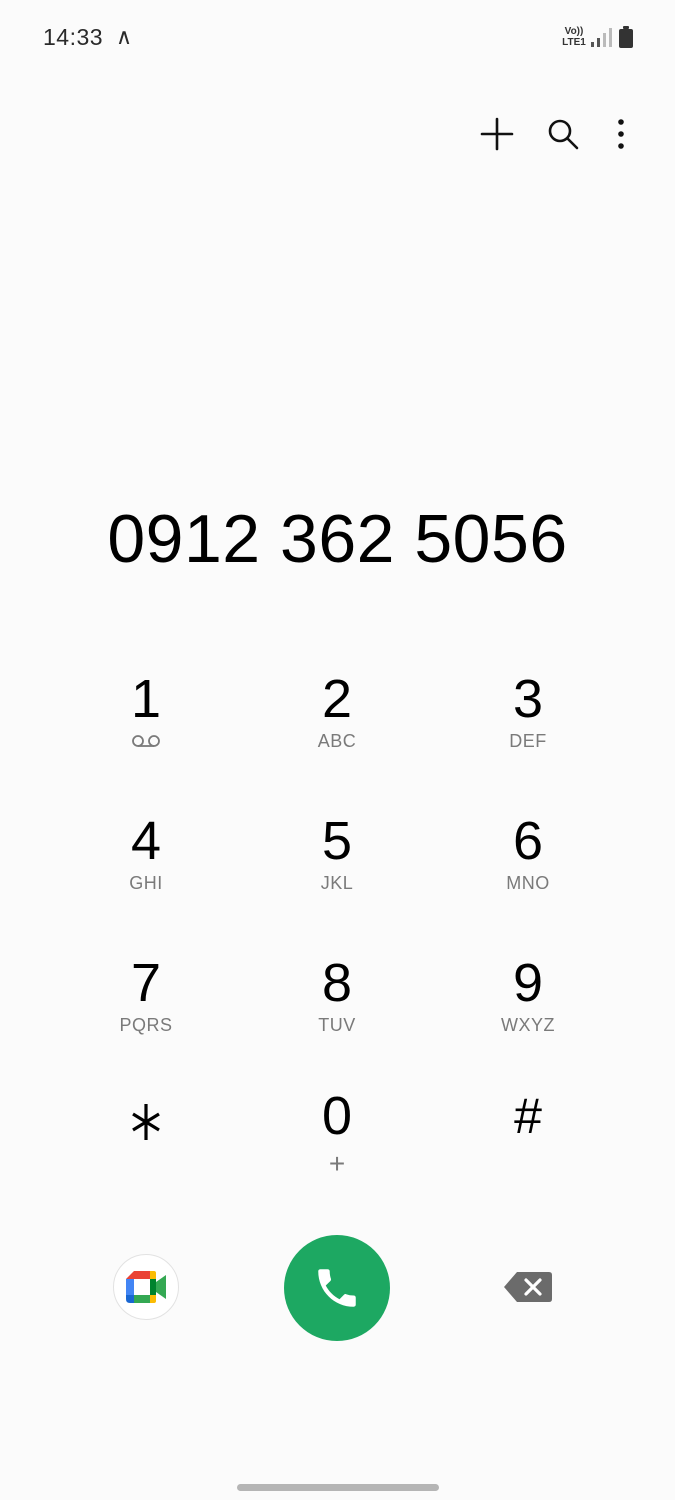 The width and height of the screenshot is (675, 1500). Describe the element at coordinates (337, 883) in the screenshot. I see `key-letters: JKL` at that location.